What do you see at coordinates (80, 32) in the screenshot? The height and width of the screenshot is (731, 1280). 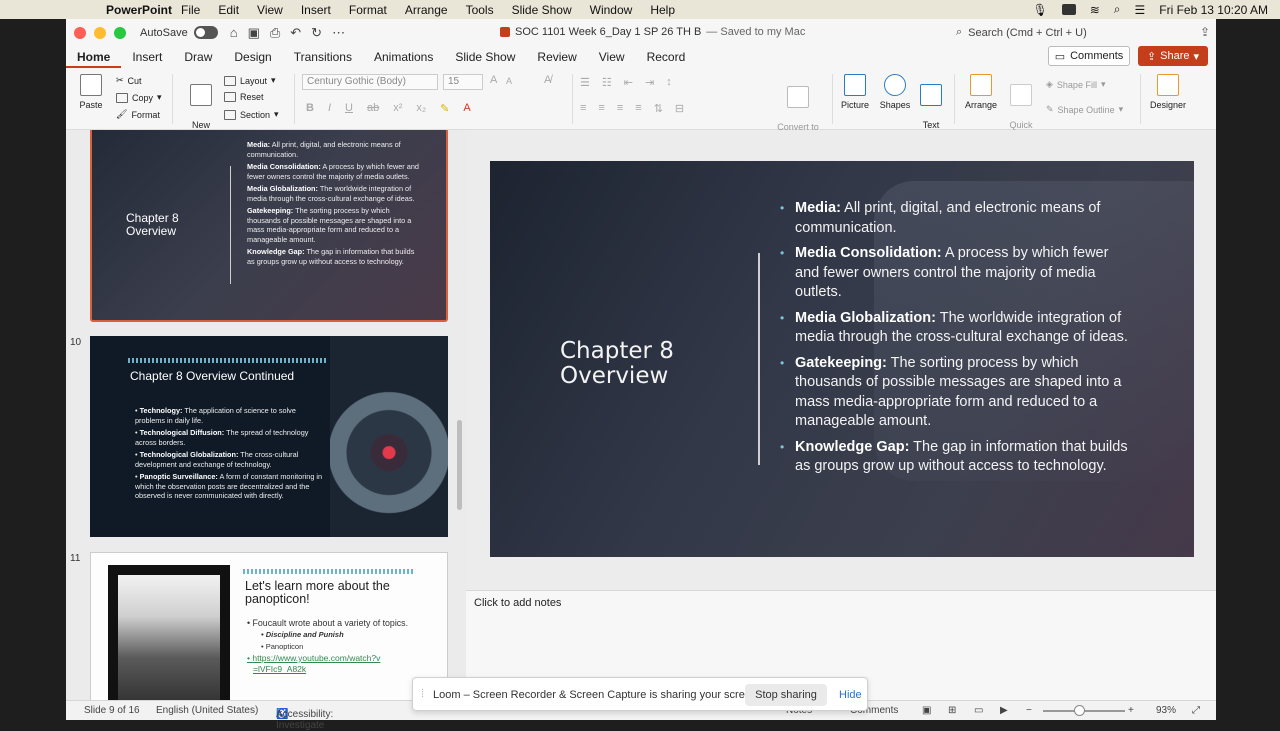 I see `close-window-button` at bounding box center [80, 32].